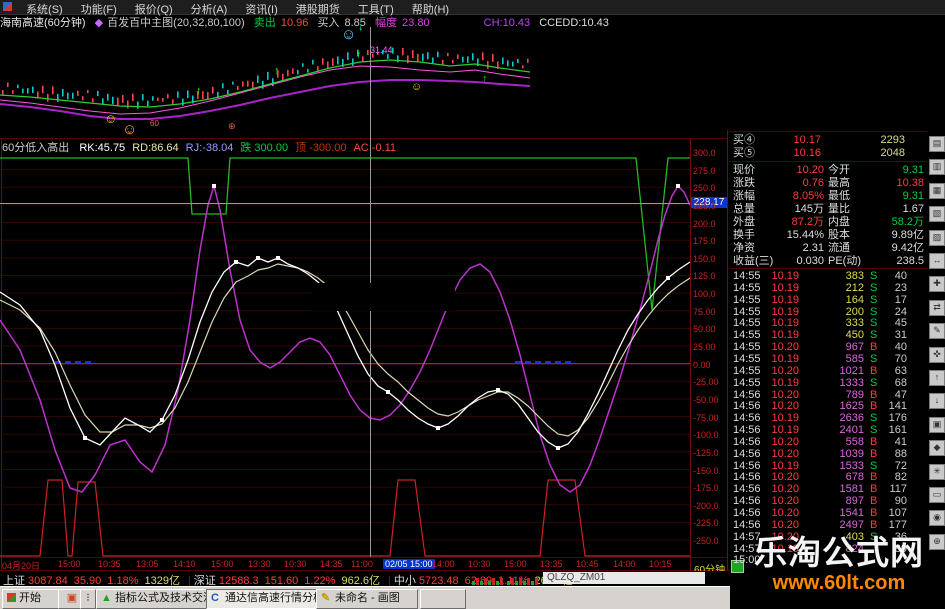 This screenshot has height=609, width=945. Describe the element at coordinates (937, 401) in the screenshot. I see `tool-icon-11: ↓` at that location.